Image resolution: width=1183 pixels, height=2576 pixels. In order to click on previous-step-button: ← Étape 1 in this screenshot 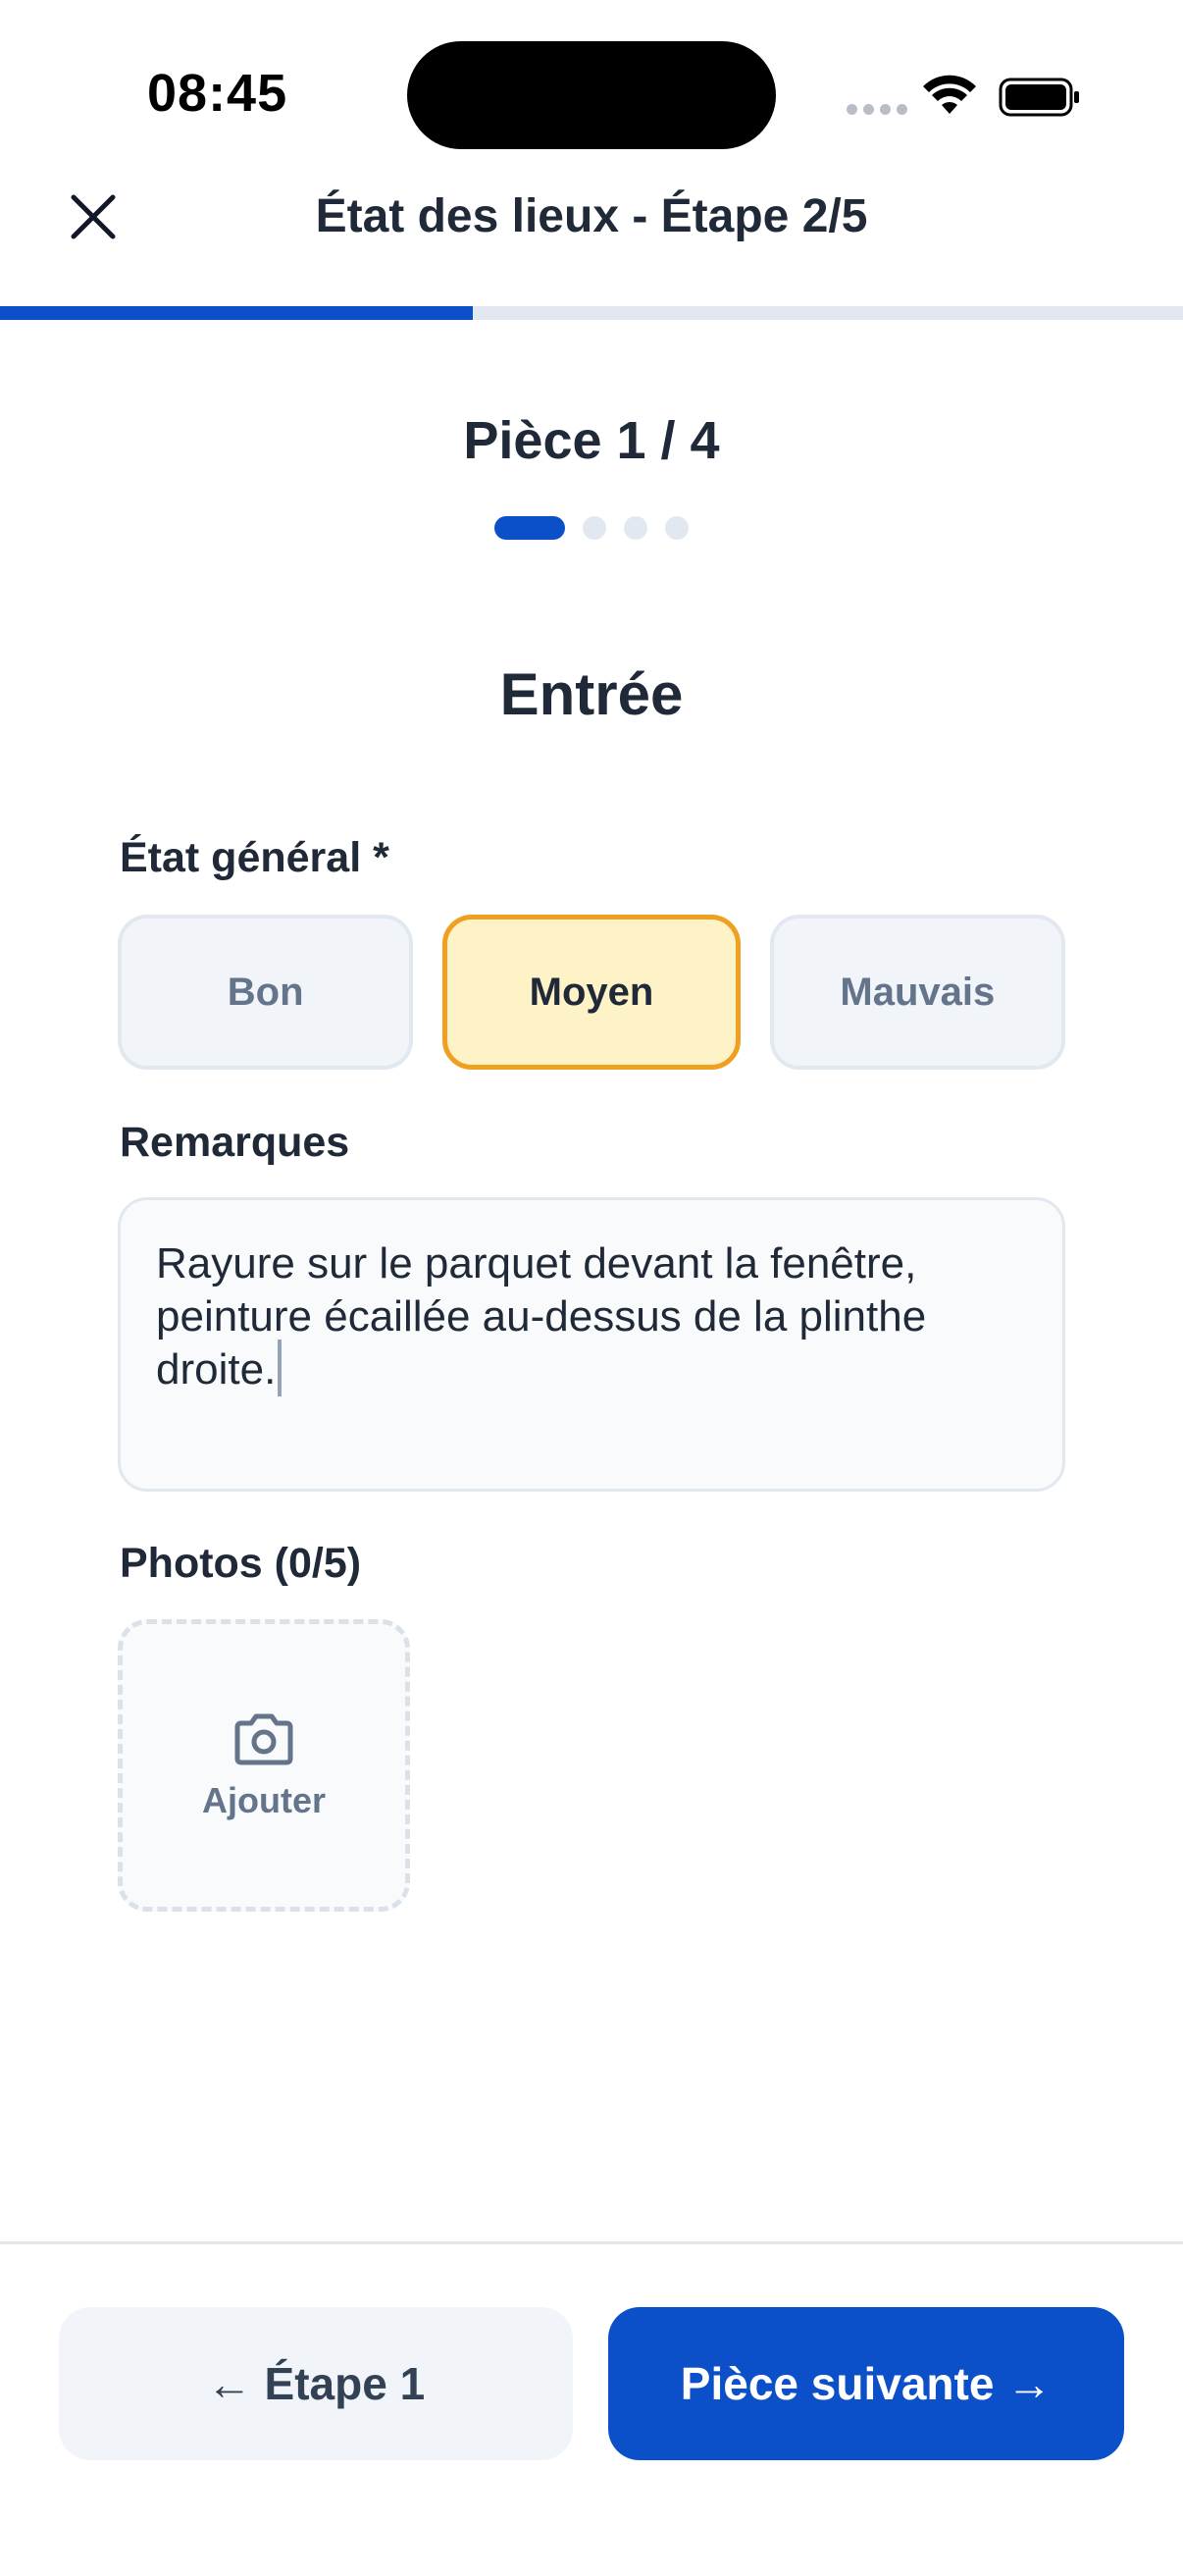, I will do `click(316, 2383)`.